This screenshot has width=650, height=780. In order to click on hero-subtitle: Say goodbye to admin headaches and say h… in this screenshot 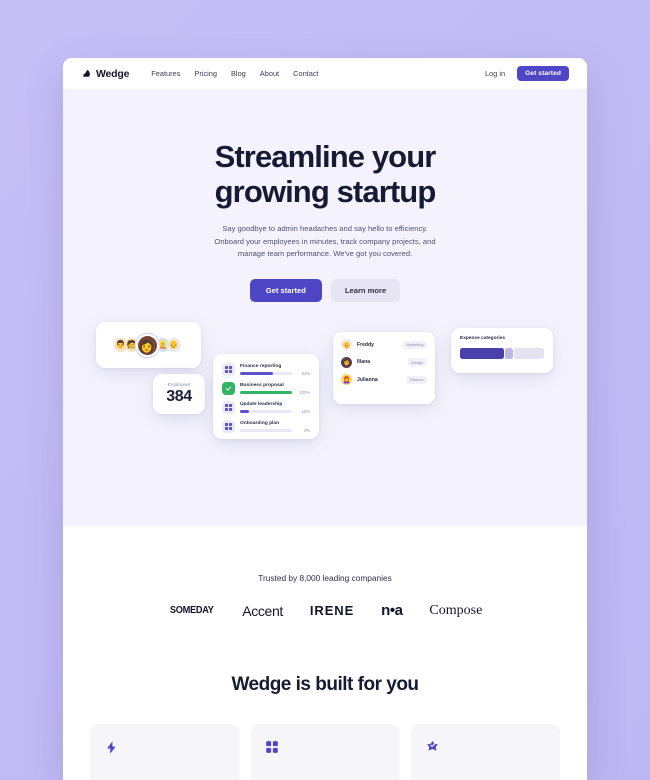, I will do `click(325, 241)`.